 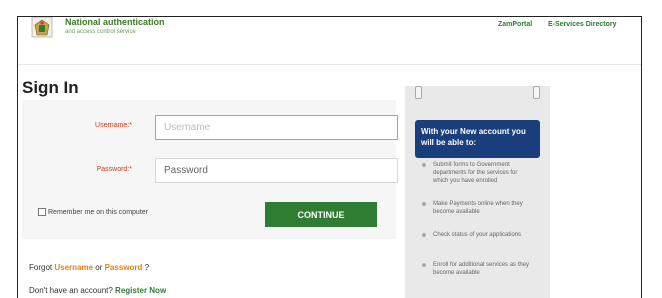 I want to click on benefit-item: Check status of your applications, so click(x=482, y=235).